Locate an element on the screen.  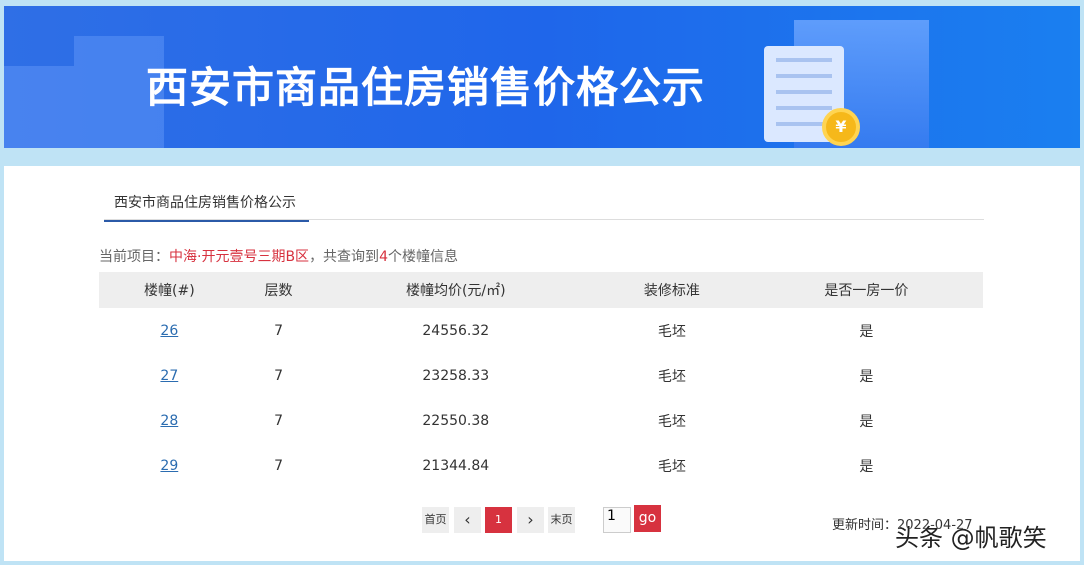
table-row: 27 7 23258.33 毛坯 是 is located at coordinates (541, 375).